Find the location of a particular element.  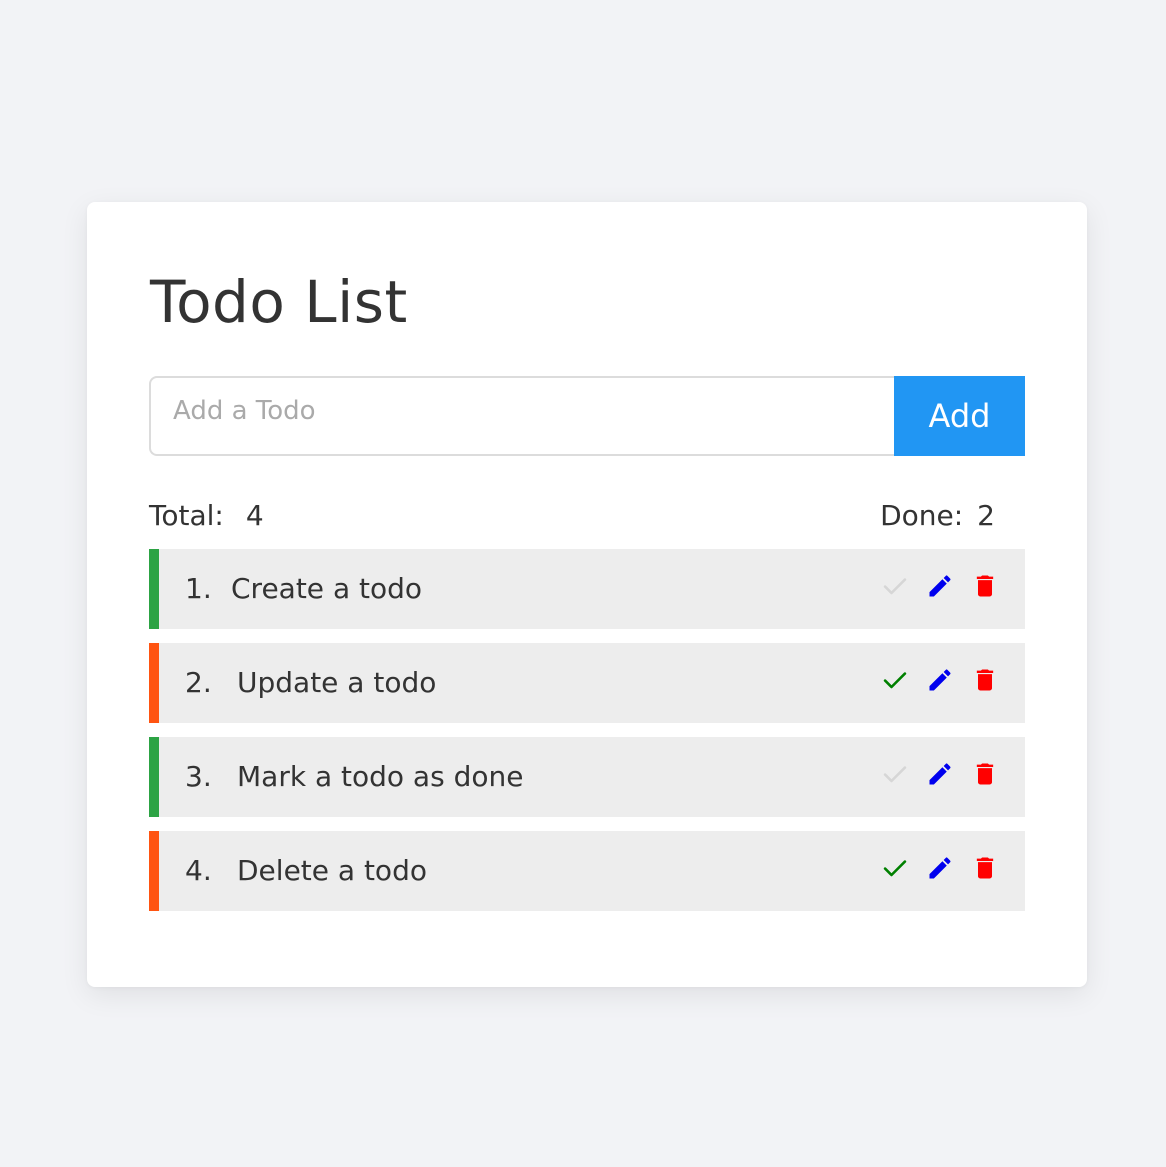

todo-item: 4. Delete a todo is located at coordinates (587, 871).